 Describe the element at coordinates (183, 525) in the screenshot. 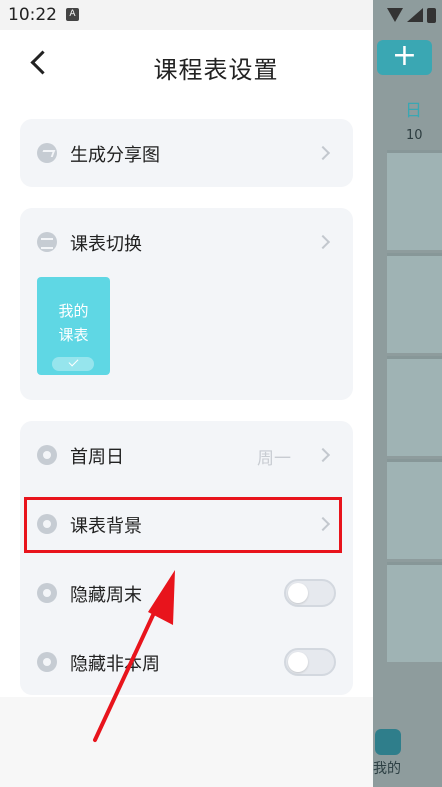

I see `annotation-highlight-box` at that location.